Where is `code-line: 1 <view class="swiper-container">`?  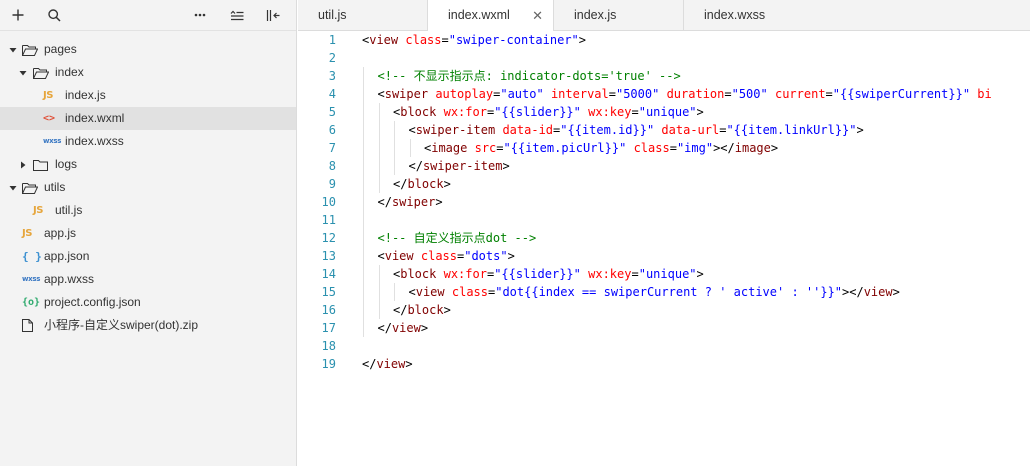
code-line: 1 <view class="swiper-container"> is located at coordinates (664, 40).